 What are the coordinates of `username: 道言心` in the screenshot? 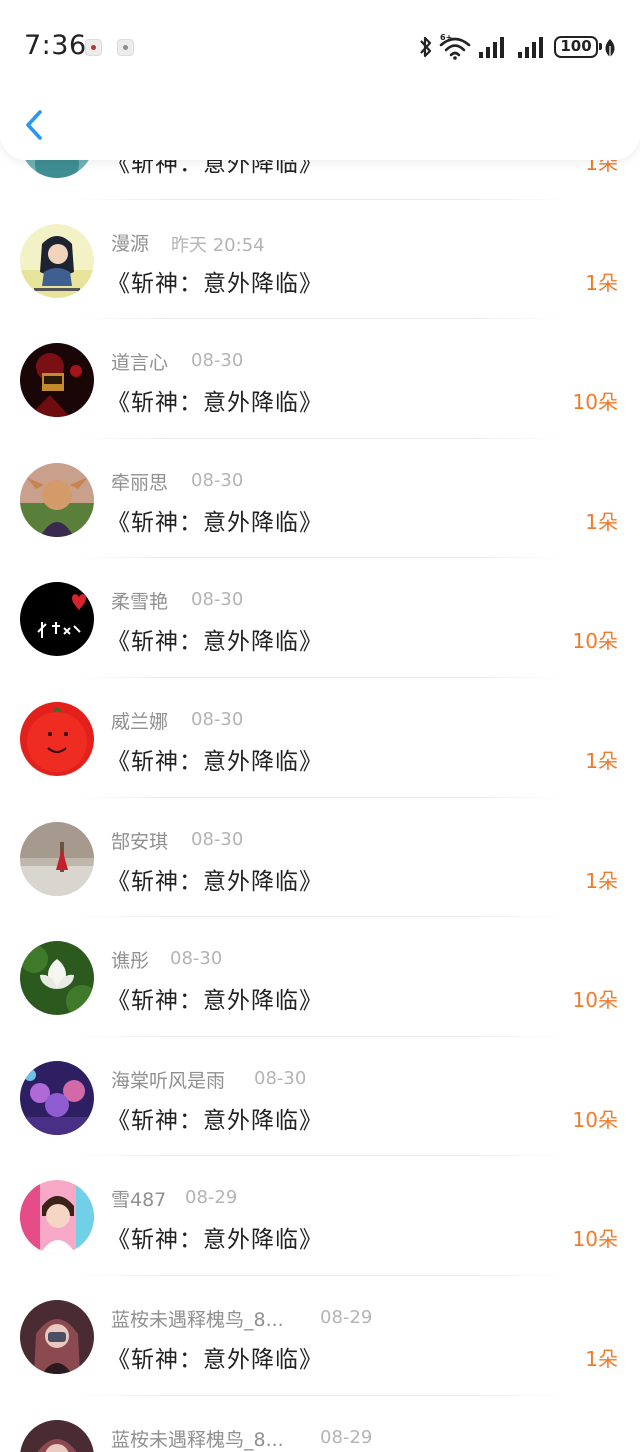 It's located at (140, 363).